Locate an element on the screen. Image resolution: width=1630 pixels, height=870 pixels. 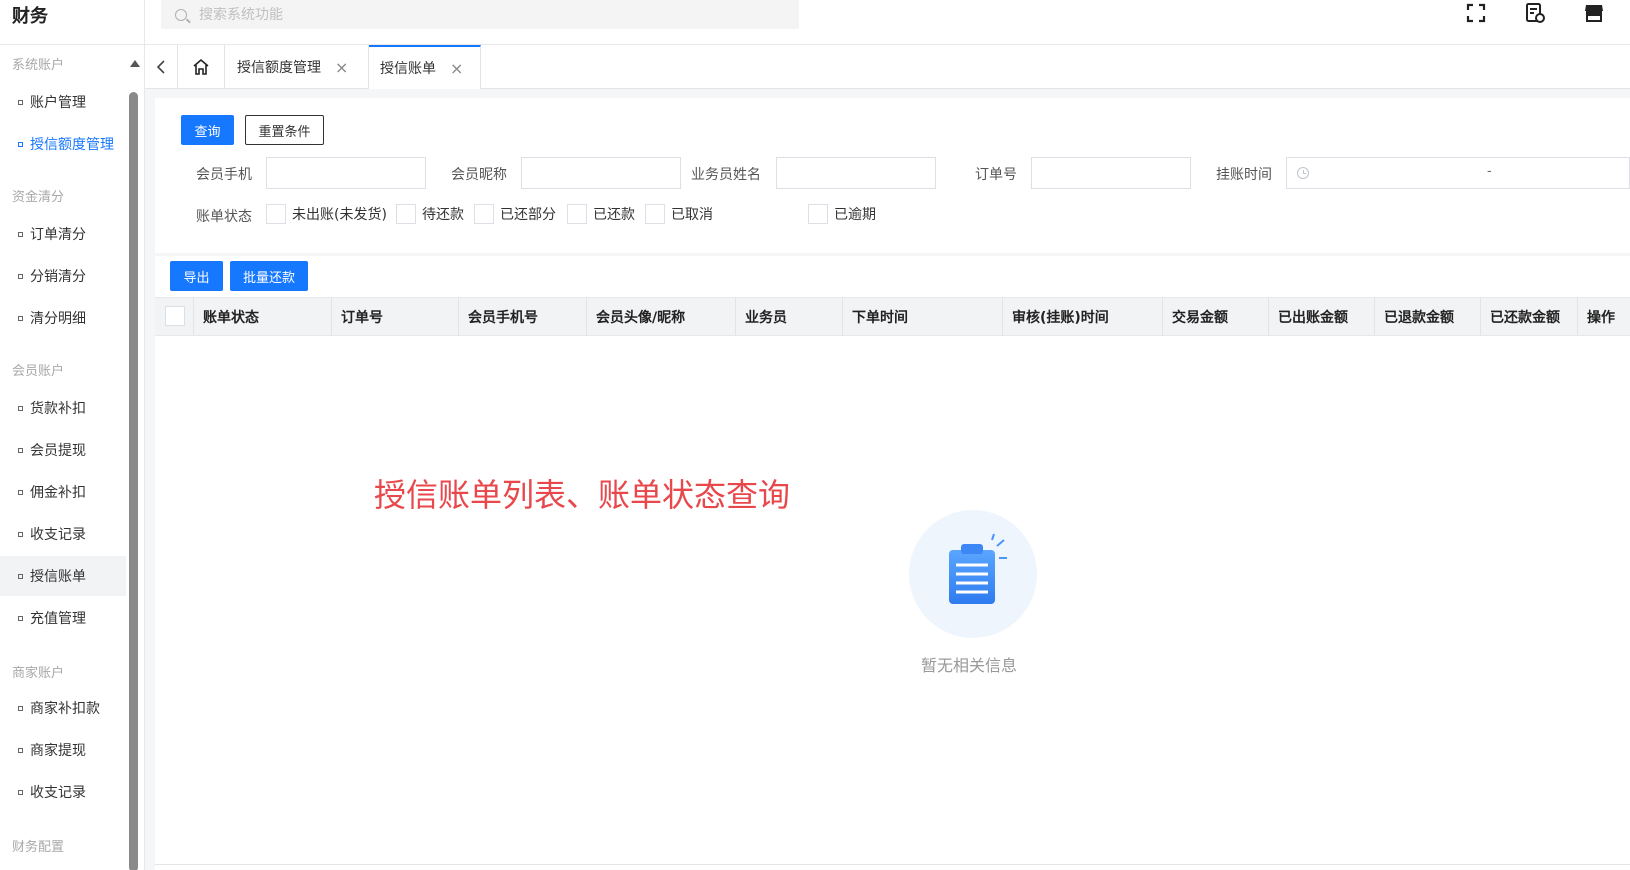
store-icon is located at coordinates (1594, 13).